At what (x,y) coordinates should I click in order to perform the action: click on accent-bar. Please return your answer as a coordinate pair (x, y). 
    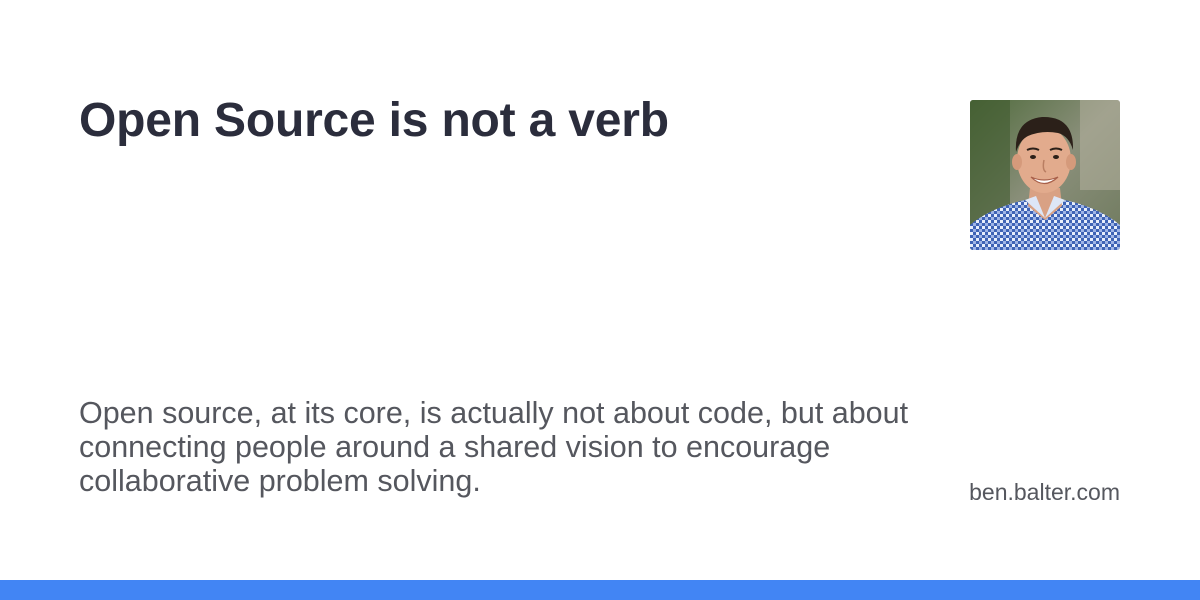
    Looking at the image, I should click on (600, 590).